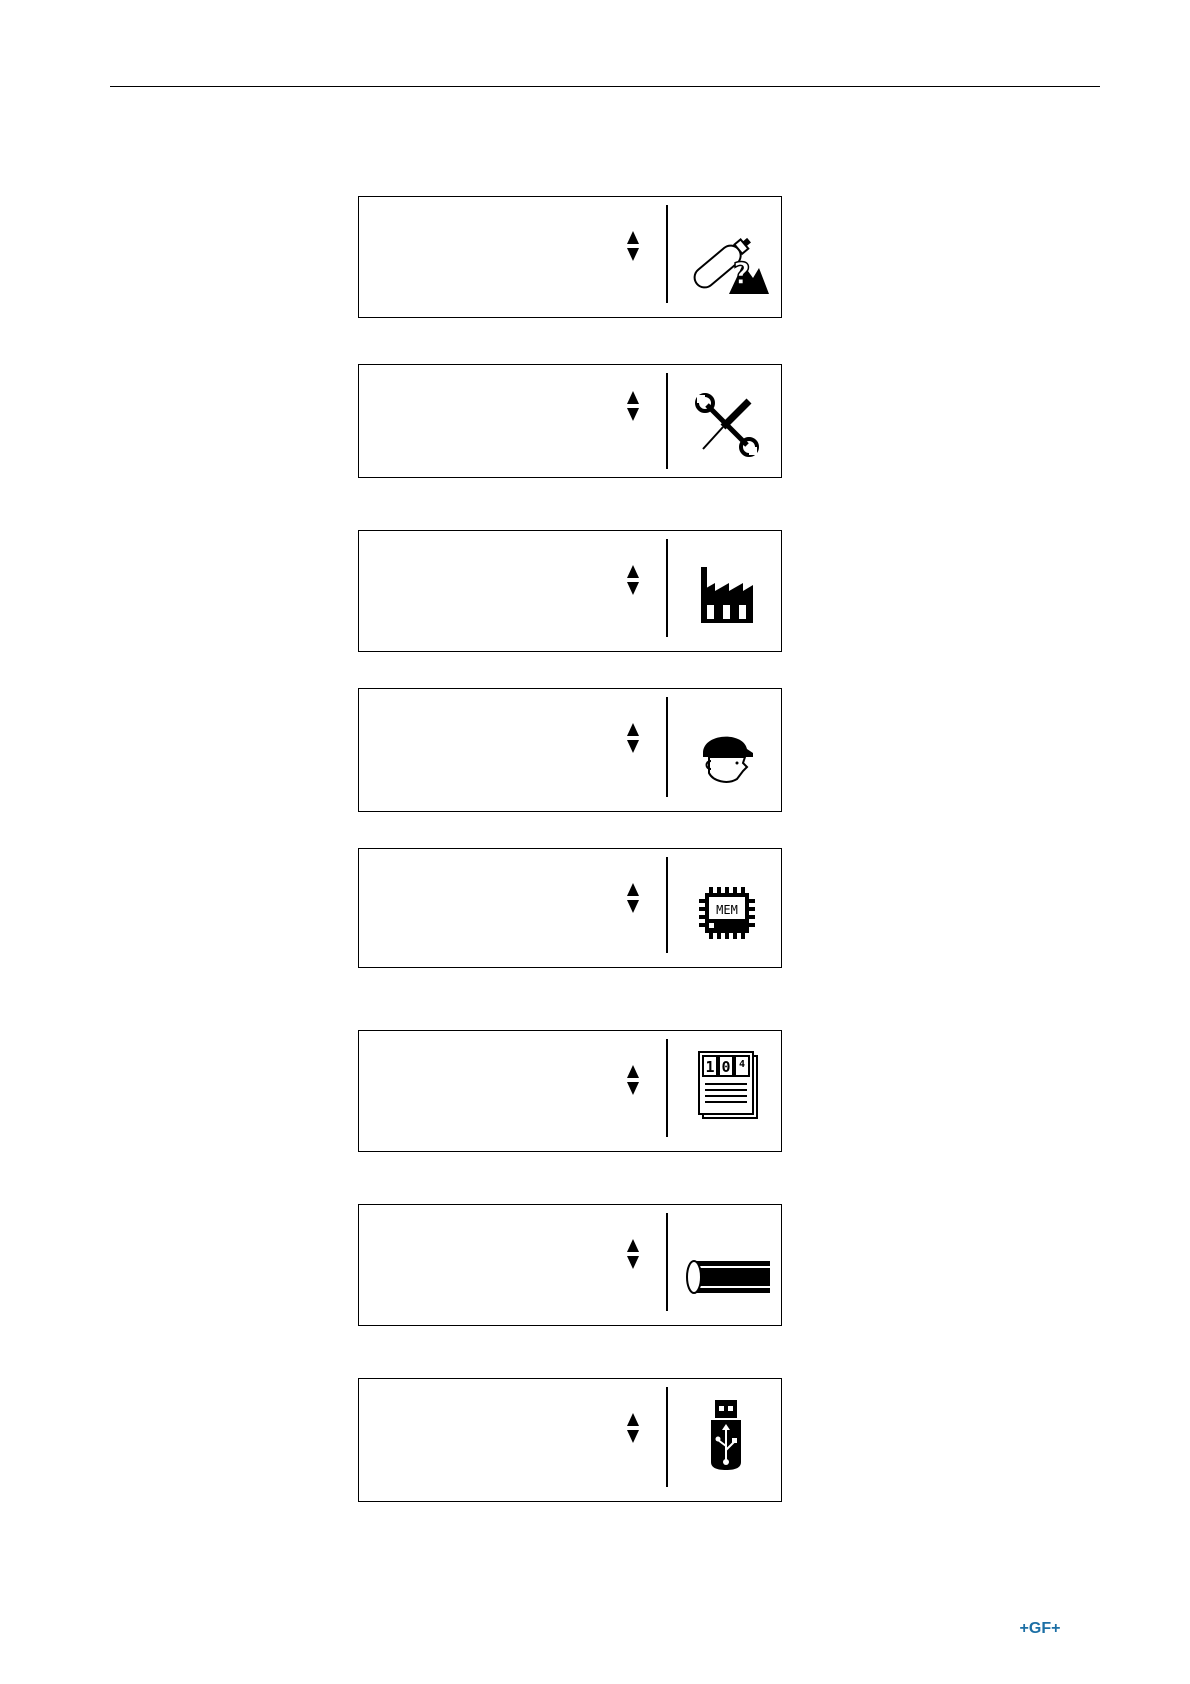  I want to click on usb-stick-icon, so click(727, 1435).